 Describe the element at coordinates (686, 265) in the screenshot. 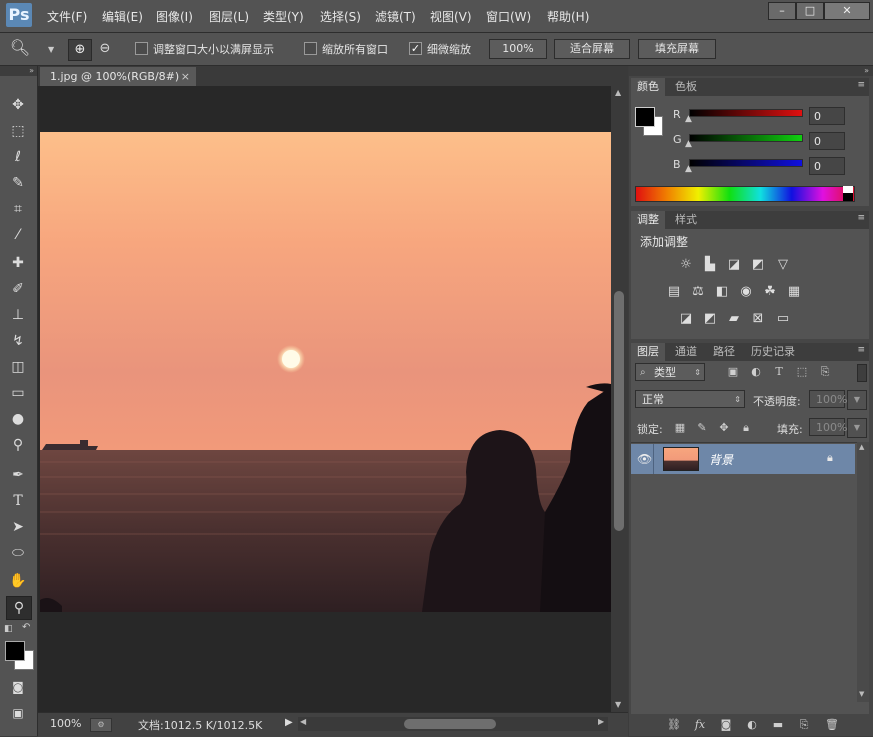

I see `brightness-contrast-icon: ☼` at that location.